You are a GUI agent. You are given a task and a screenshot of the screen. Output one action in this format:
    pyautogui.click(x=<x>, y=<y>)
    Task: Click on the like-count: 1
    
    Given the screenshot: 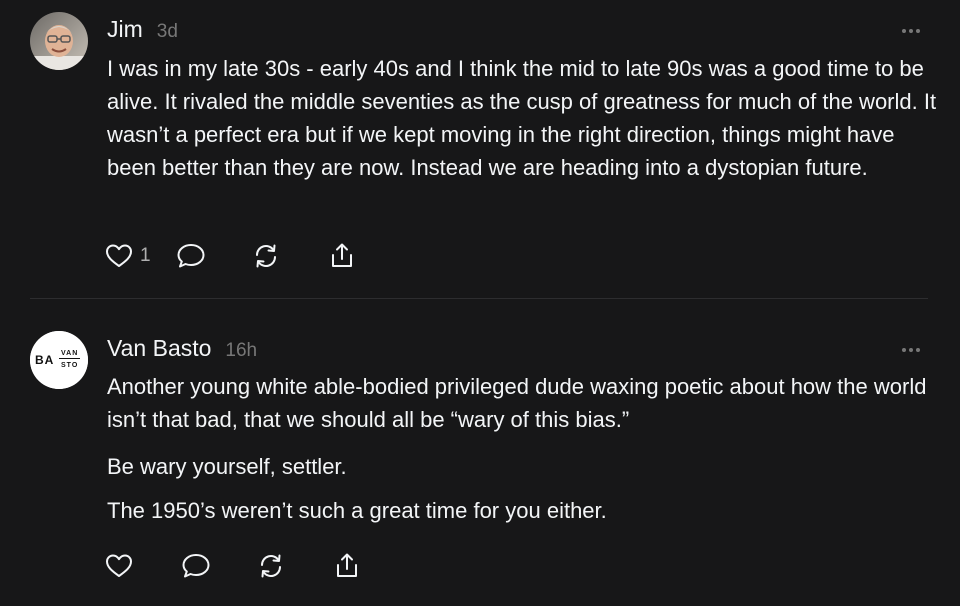 What is the action you would take?
    pyautogui.click(x=145, y=255)
    